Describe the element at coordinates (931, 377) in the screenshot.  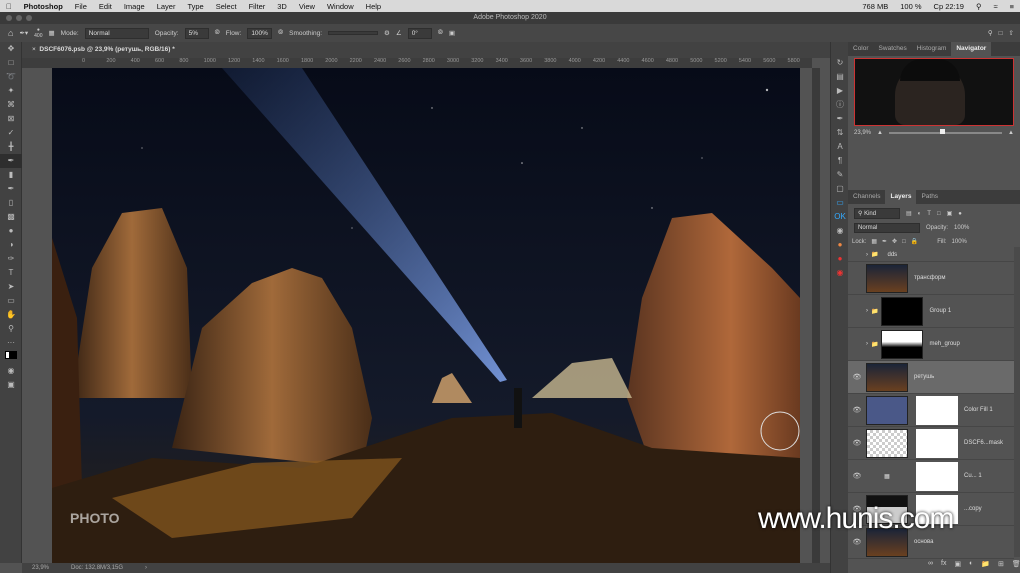
I see `layer-row: 👁 ретушь` at that location.